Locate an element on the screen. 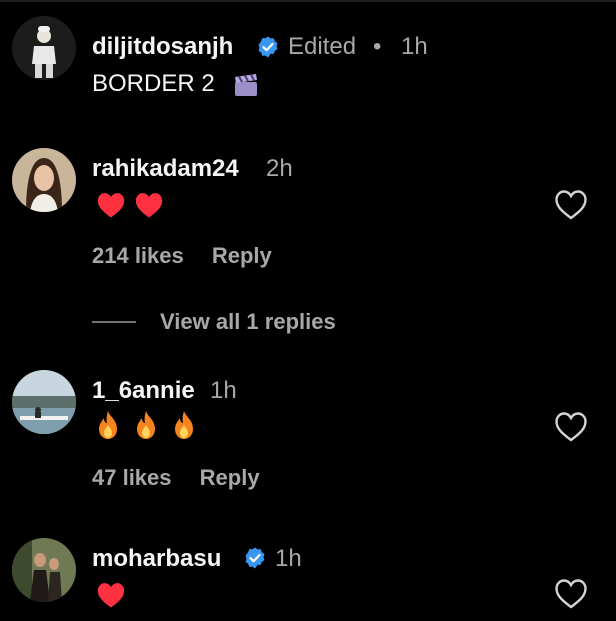 Image resolution: width=616 pixels, height=621 pixels. comment-username: rahikadam24 is located at coordinates (165, 169).